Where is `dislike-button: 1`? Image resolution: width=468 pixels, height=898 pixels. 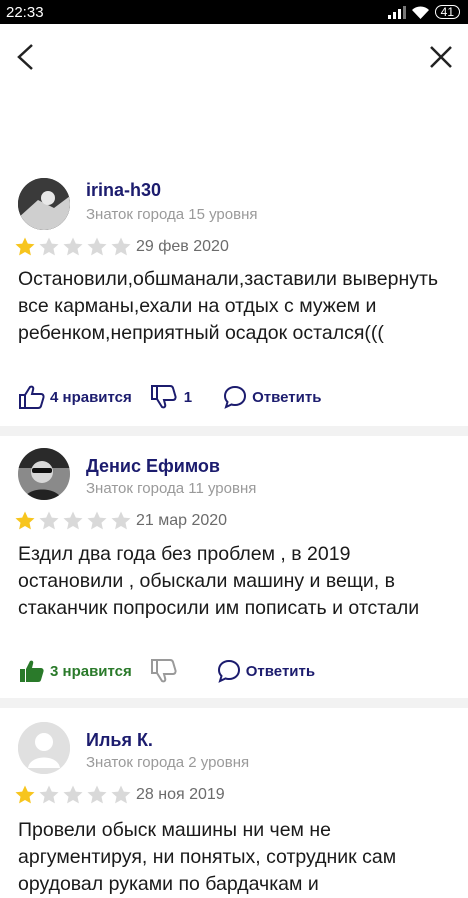 dislike-button: 1 is located at coordinates (171, 397).